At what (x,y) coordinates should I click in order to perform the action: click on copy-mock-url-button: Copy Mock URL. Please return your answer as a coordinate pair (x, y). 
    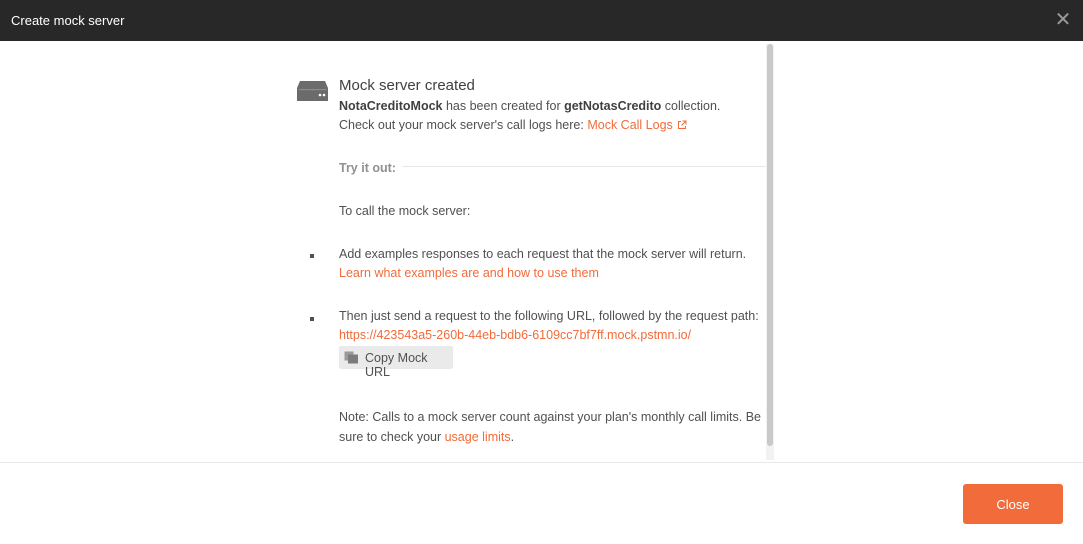
    Looking at the image, I should click on (396, 362).